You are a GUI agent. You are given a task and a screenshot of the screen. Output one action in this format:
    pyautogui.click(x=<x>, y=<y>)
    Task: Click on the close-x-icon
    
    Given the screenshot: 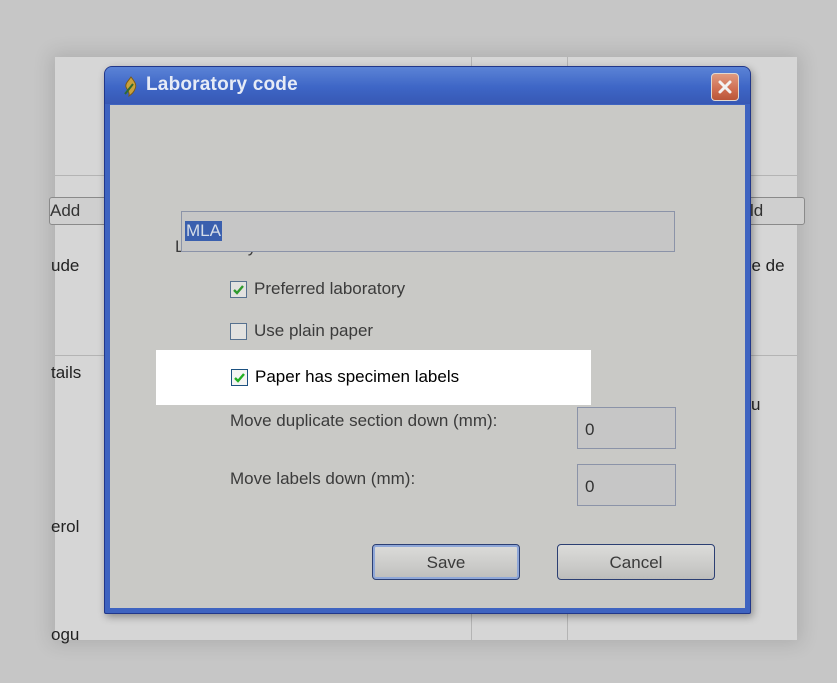 What is the action you would take?
    pyautogui.click(x=725, y=87)
    